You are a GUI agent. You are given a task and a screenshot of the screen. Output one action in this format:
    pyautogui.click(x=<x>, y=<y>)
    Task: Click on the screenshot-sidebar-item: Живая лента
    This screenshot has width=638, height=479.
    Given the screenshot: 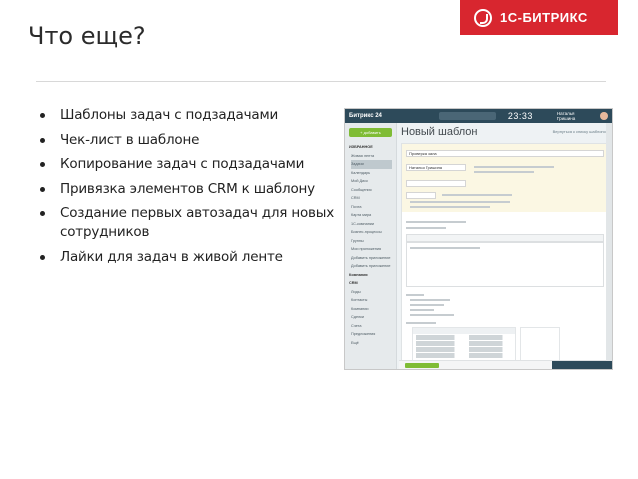 What is the action you would take?
    pyautogui.click(x=363, y=155)
    